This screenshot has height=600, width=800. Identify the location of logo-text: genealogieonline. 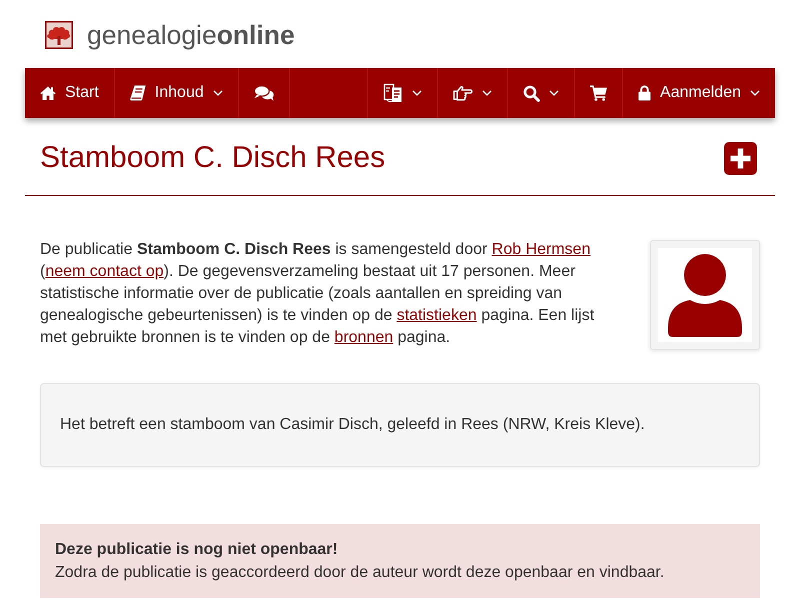
(191, 35).